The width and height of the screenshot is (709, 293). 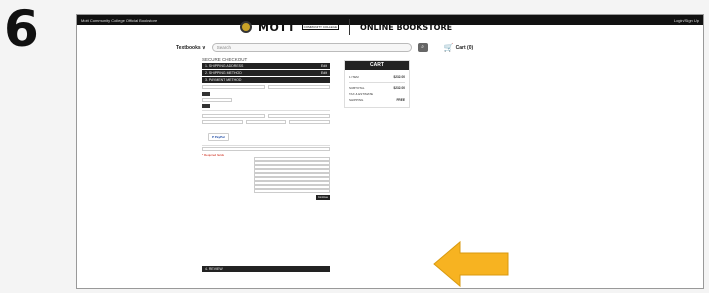 What do you see at coordinates (311, 47) in the screenshot?
I see `search-input: Search` at bounding box center [311, 47].